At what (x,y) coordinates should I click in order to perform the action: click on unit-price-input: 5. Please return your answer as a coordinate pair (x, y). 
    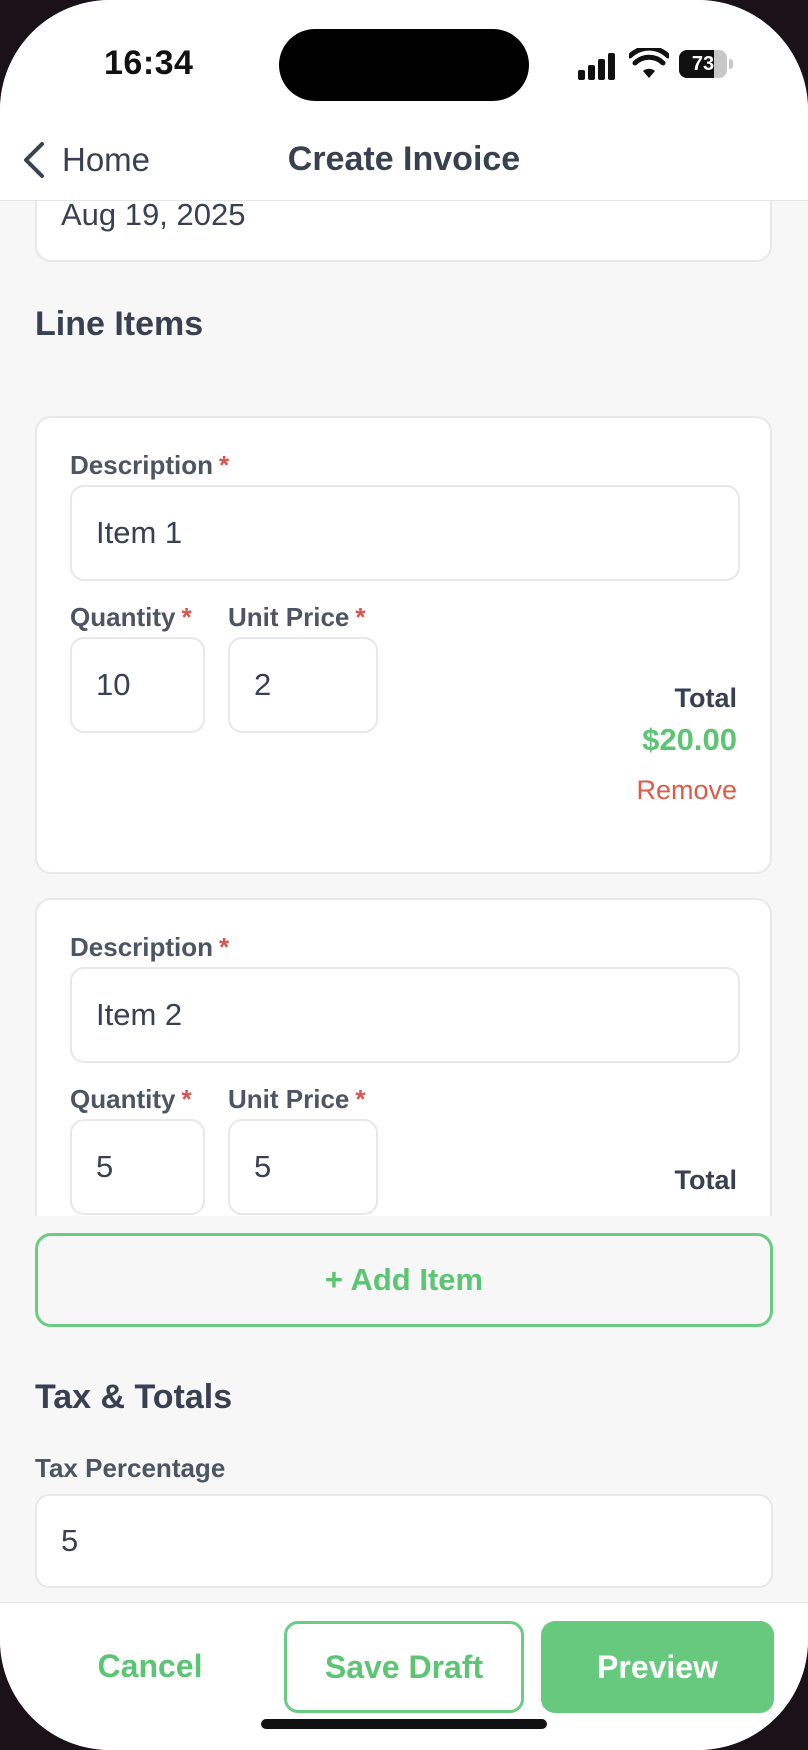
    Looking at the image, I should click on (303, 1167).